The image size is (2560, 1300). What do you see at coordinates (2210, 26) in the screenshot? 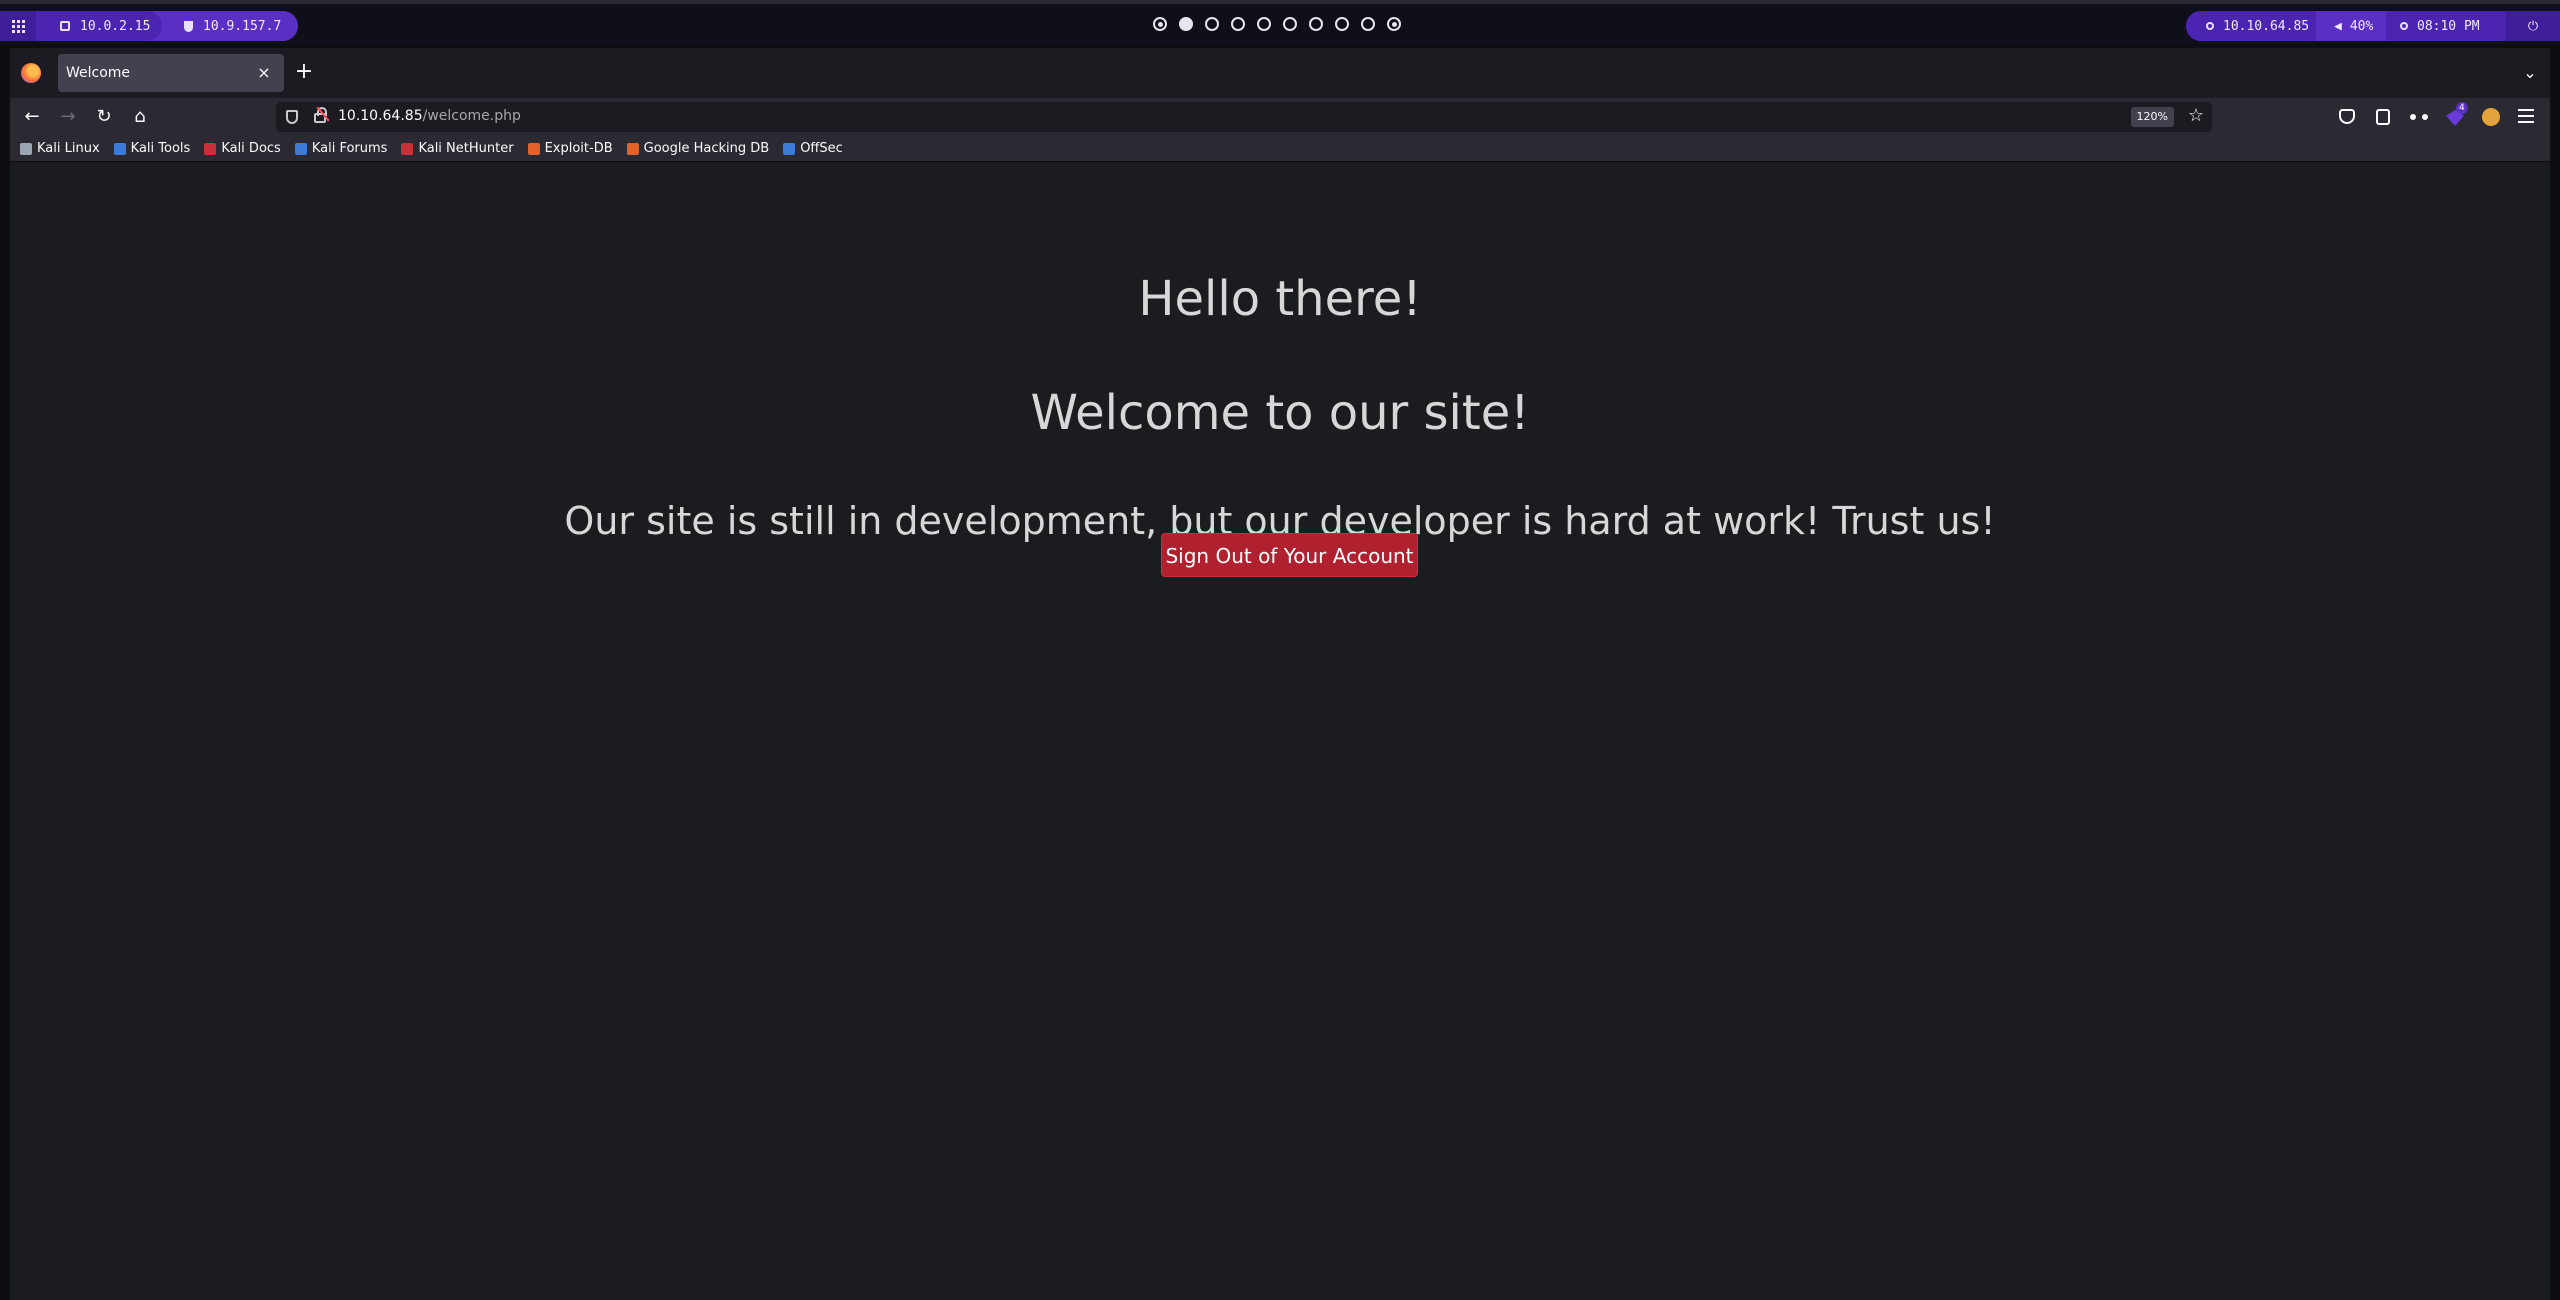
I see `target-icon` at bounding box center [2210, 26].